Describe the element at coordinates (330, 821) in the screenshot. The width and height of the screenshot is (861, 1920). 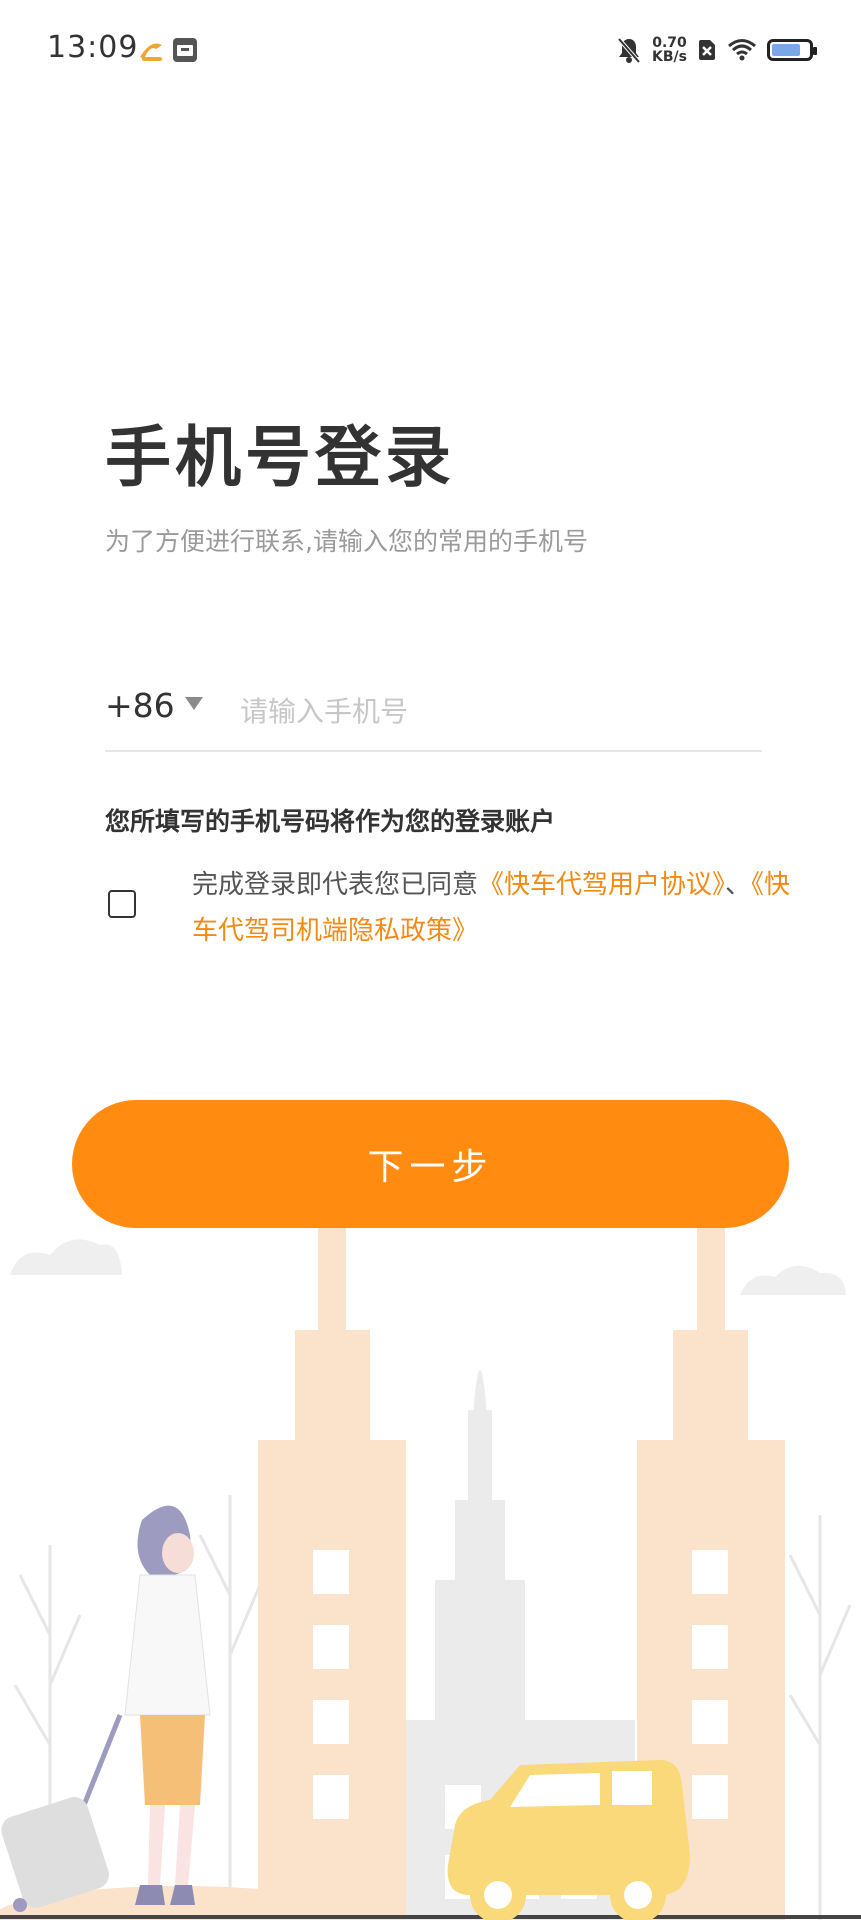
I see `account-note: 您所填写的手机号码将作为您的登录账户` at that location.